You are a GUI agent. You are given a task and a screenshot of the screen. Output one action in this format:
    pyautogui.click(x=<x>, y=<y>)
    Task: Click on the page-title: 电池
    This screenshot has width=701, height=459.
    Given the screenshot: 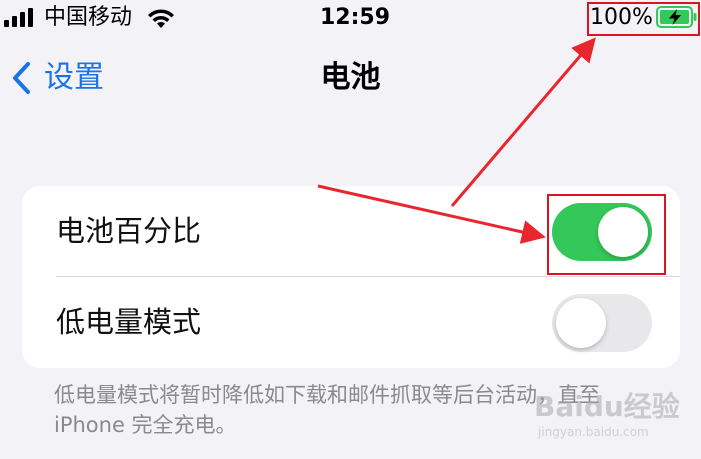 What is the action you would take?
    pyautogui.click(x=350, y=77)
    